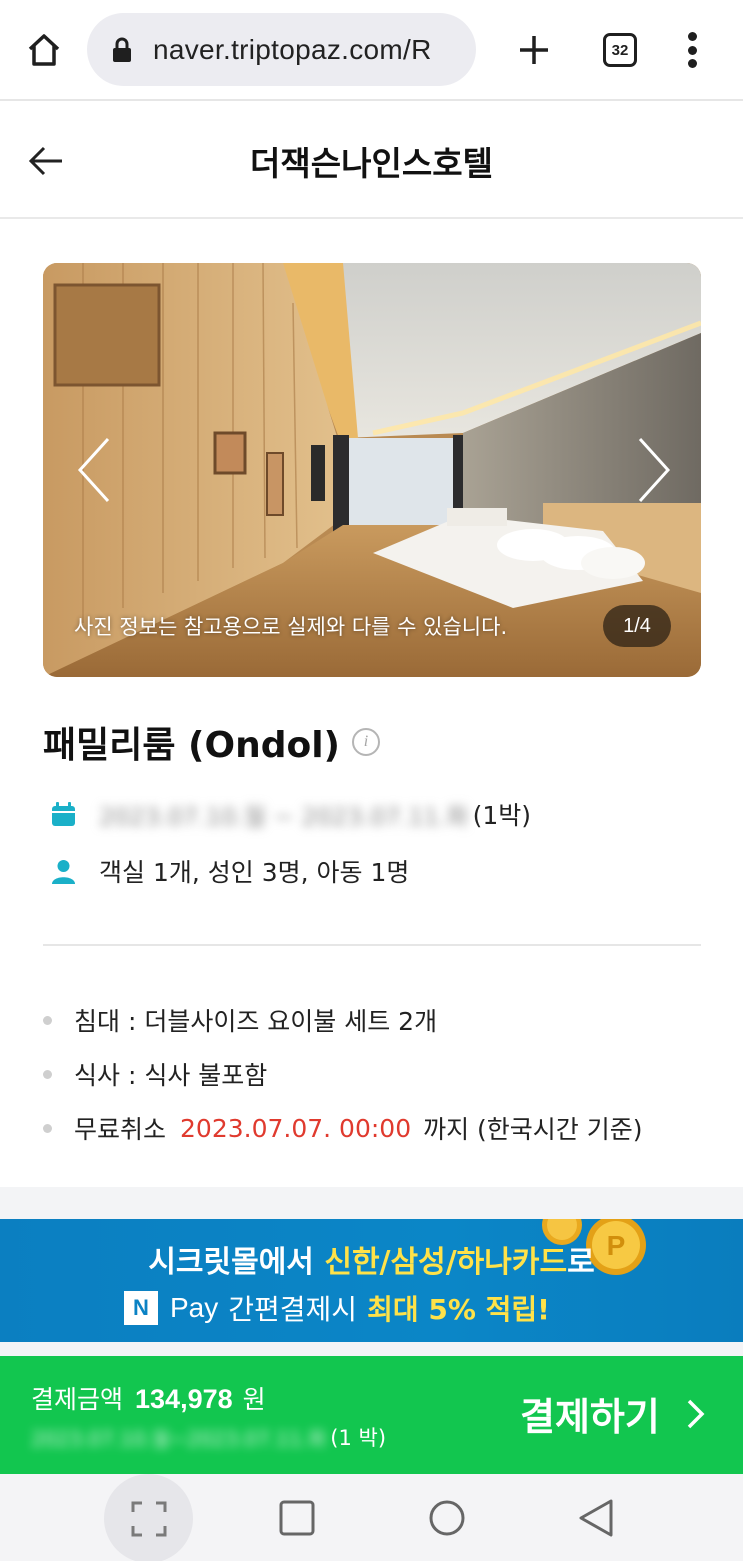 Image resolution: width=743 pixels, height=1561 pixels. What do you see at coordinates (371, 1517) in the screenshot?
I see `system-nav-bar` at bounding box center [371, 1517].